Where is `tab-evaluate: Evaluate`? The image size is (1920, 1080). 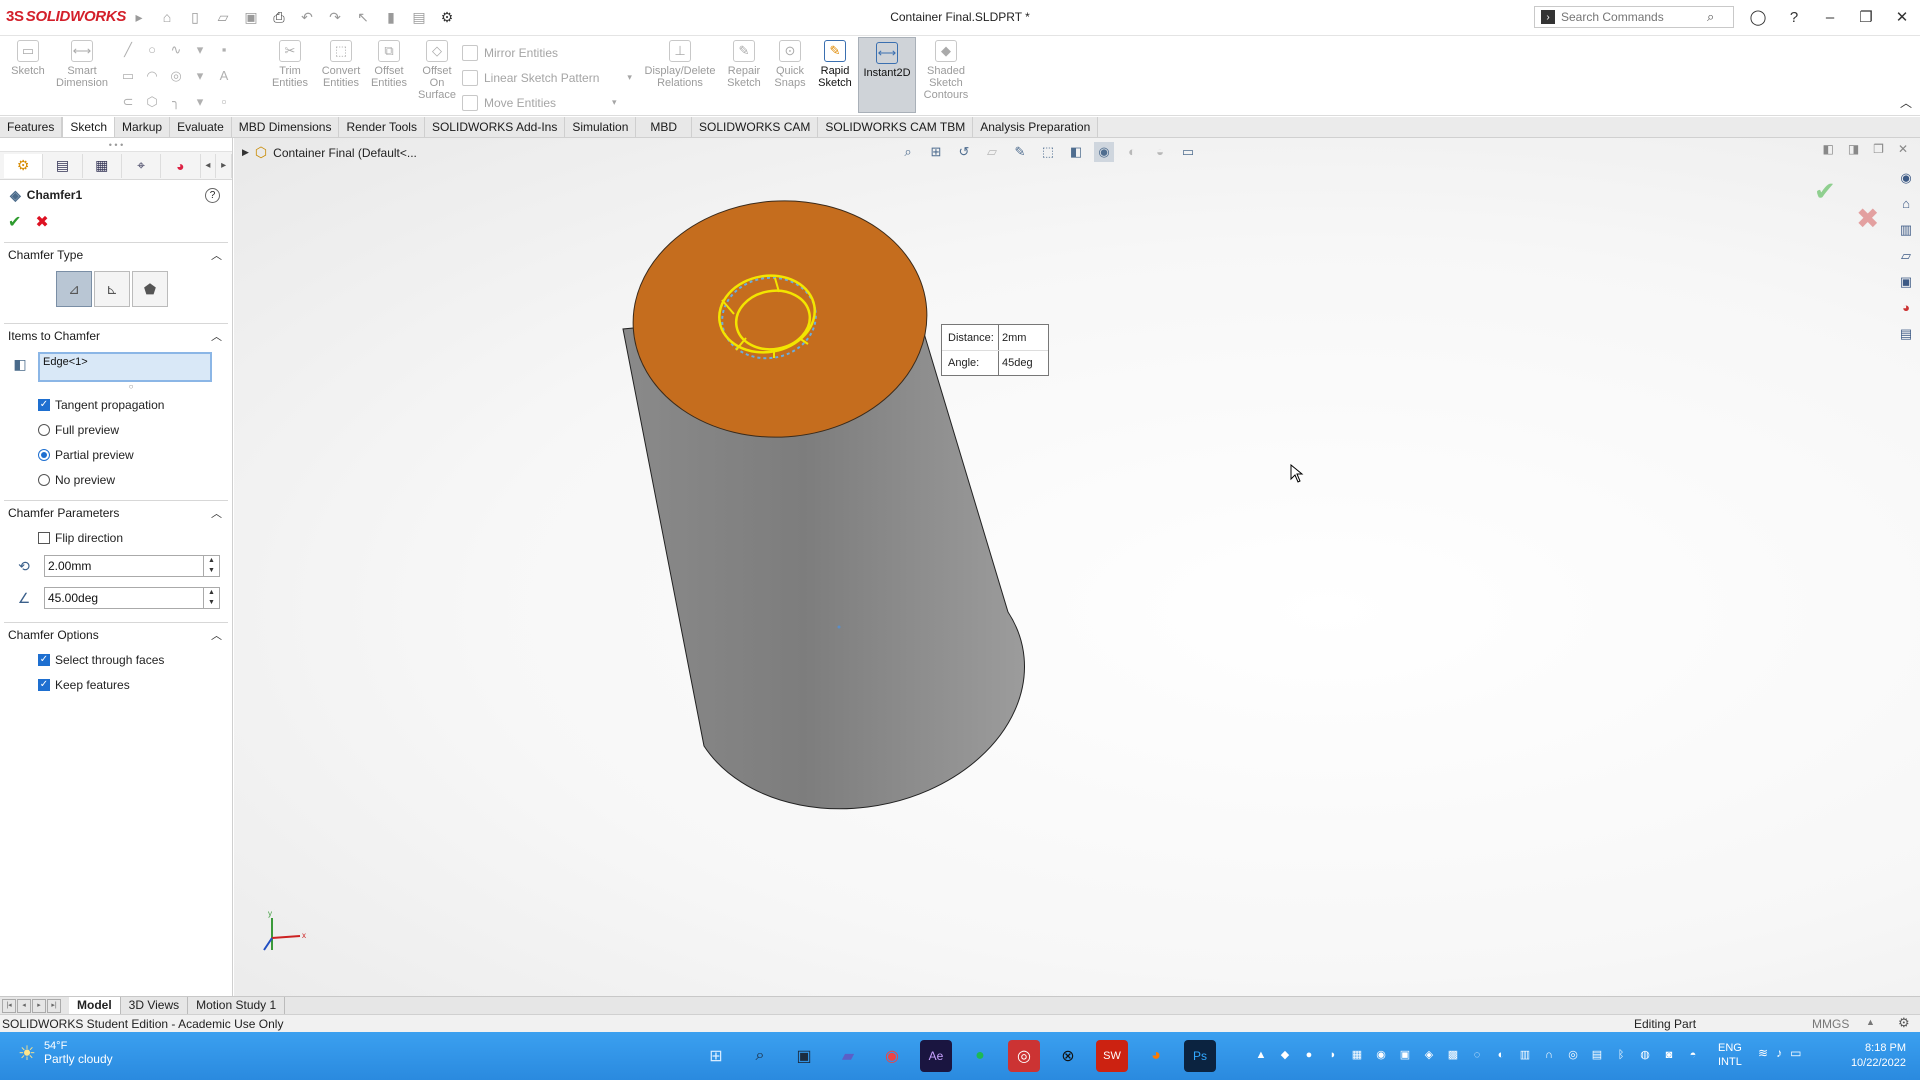 tab-evaluate: Evaluate is located at coordinates (201, 127).